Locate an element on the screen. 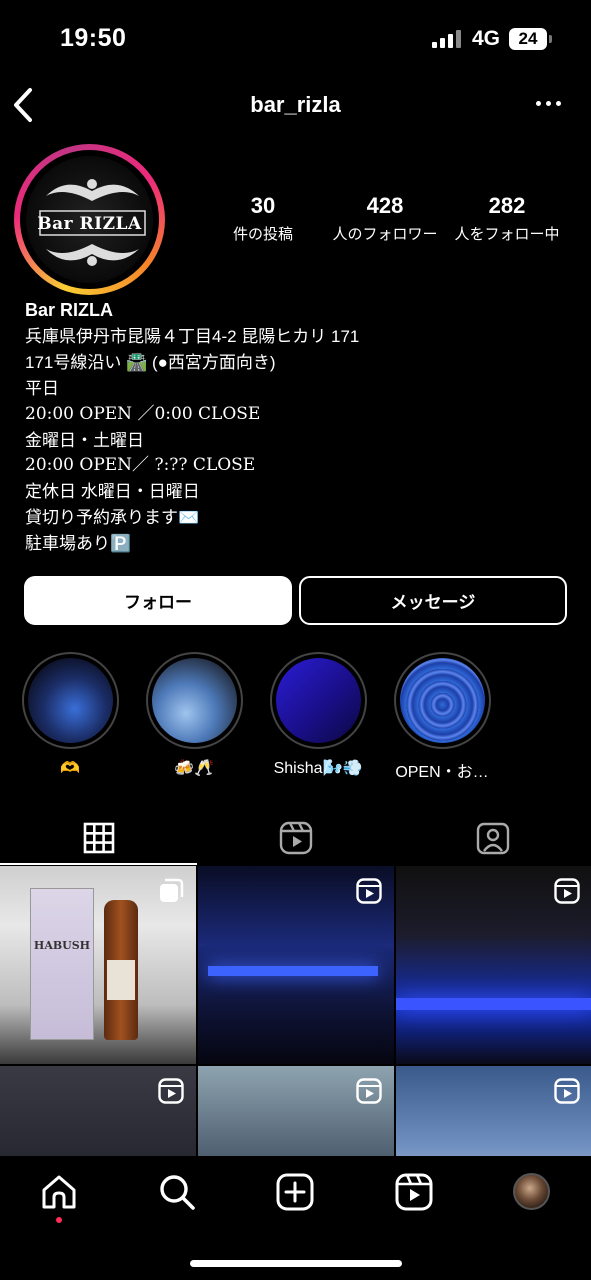 Image resolution: width=591 pixels, height=1280 pixels. bottle is located at coordinates (121, 970).